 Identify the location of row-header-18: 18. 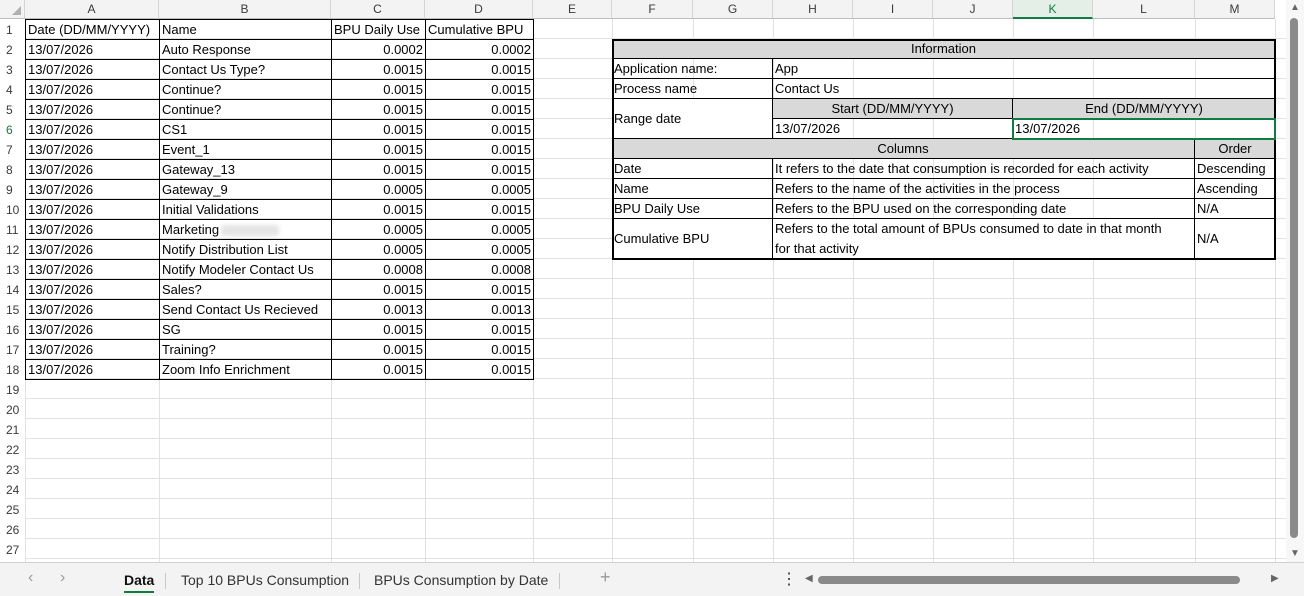
(12, 370).